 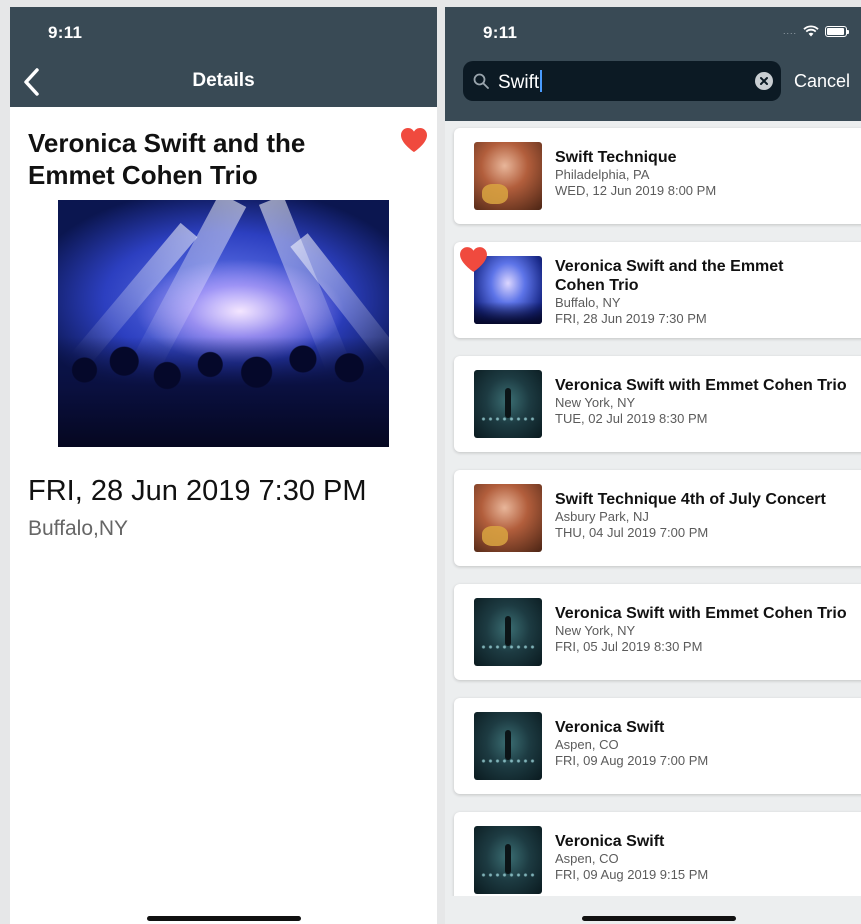 I want to click on result-date: FRI, 09 Aug 2019 7:00 PM, so click(x=632, y=760).